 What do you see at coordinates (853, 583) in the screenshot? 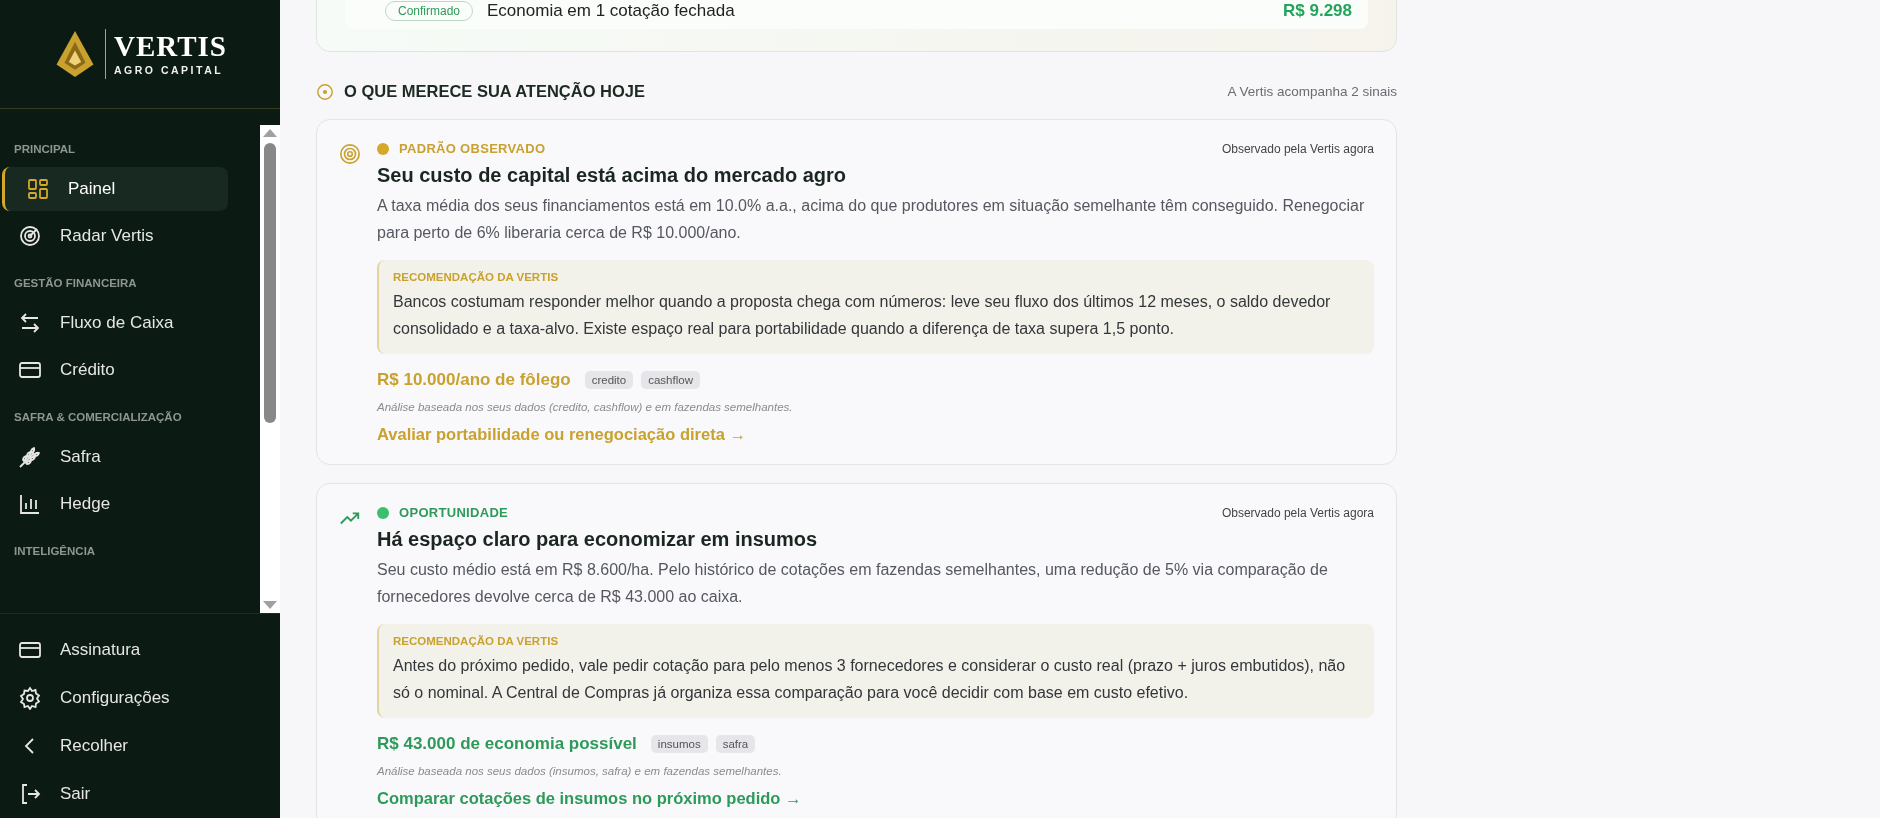
I see `signal-description: Seu custo médio está em R$ 8.600/ha. Pelo histórico de cotações em fazendas semelhantes, uma redução de 5% via comparação de fornecedores devolve cerca de R$ 43.000 ao caixa.` at bounding box center [853, 583].